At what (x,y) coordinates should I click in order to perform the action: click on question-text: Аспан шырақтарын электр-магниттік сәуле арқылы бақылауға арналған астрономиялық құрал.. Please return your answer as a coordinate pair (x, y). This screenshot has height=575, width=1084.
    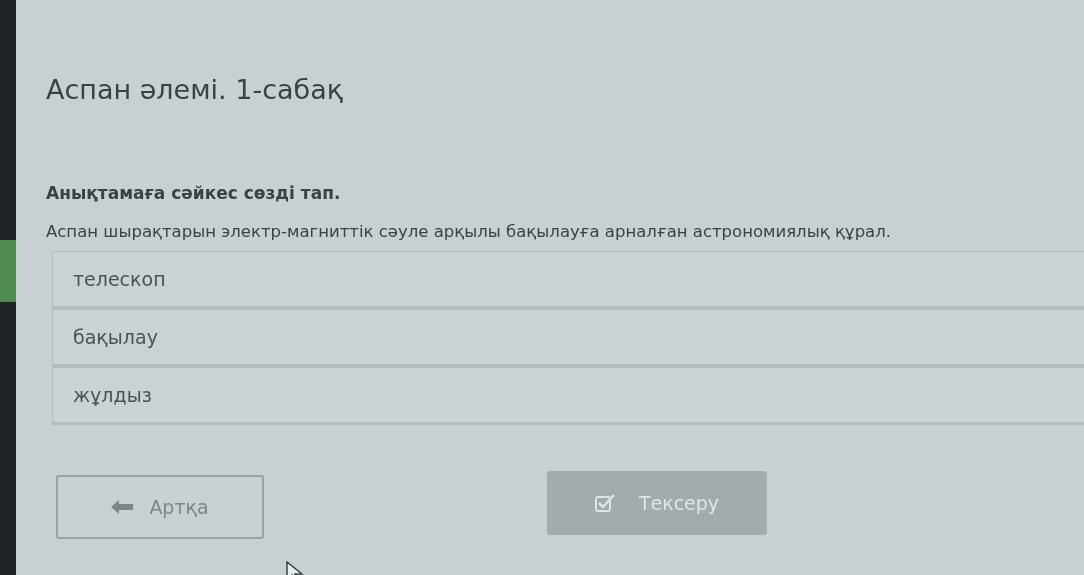
    Looking at the image, I should click on (469, 232).